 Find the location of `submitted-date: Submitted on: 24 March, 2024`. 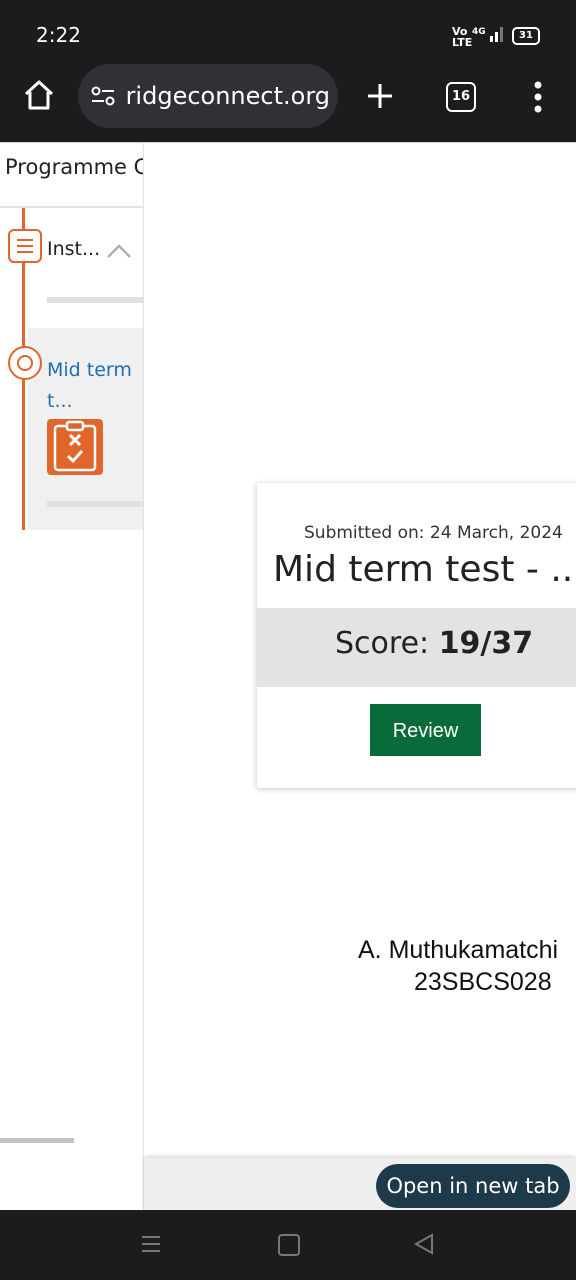

submitted-date: Submitted on: 24 March, 2024 is located at coordinates (433, 533).